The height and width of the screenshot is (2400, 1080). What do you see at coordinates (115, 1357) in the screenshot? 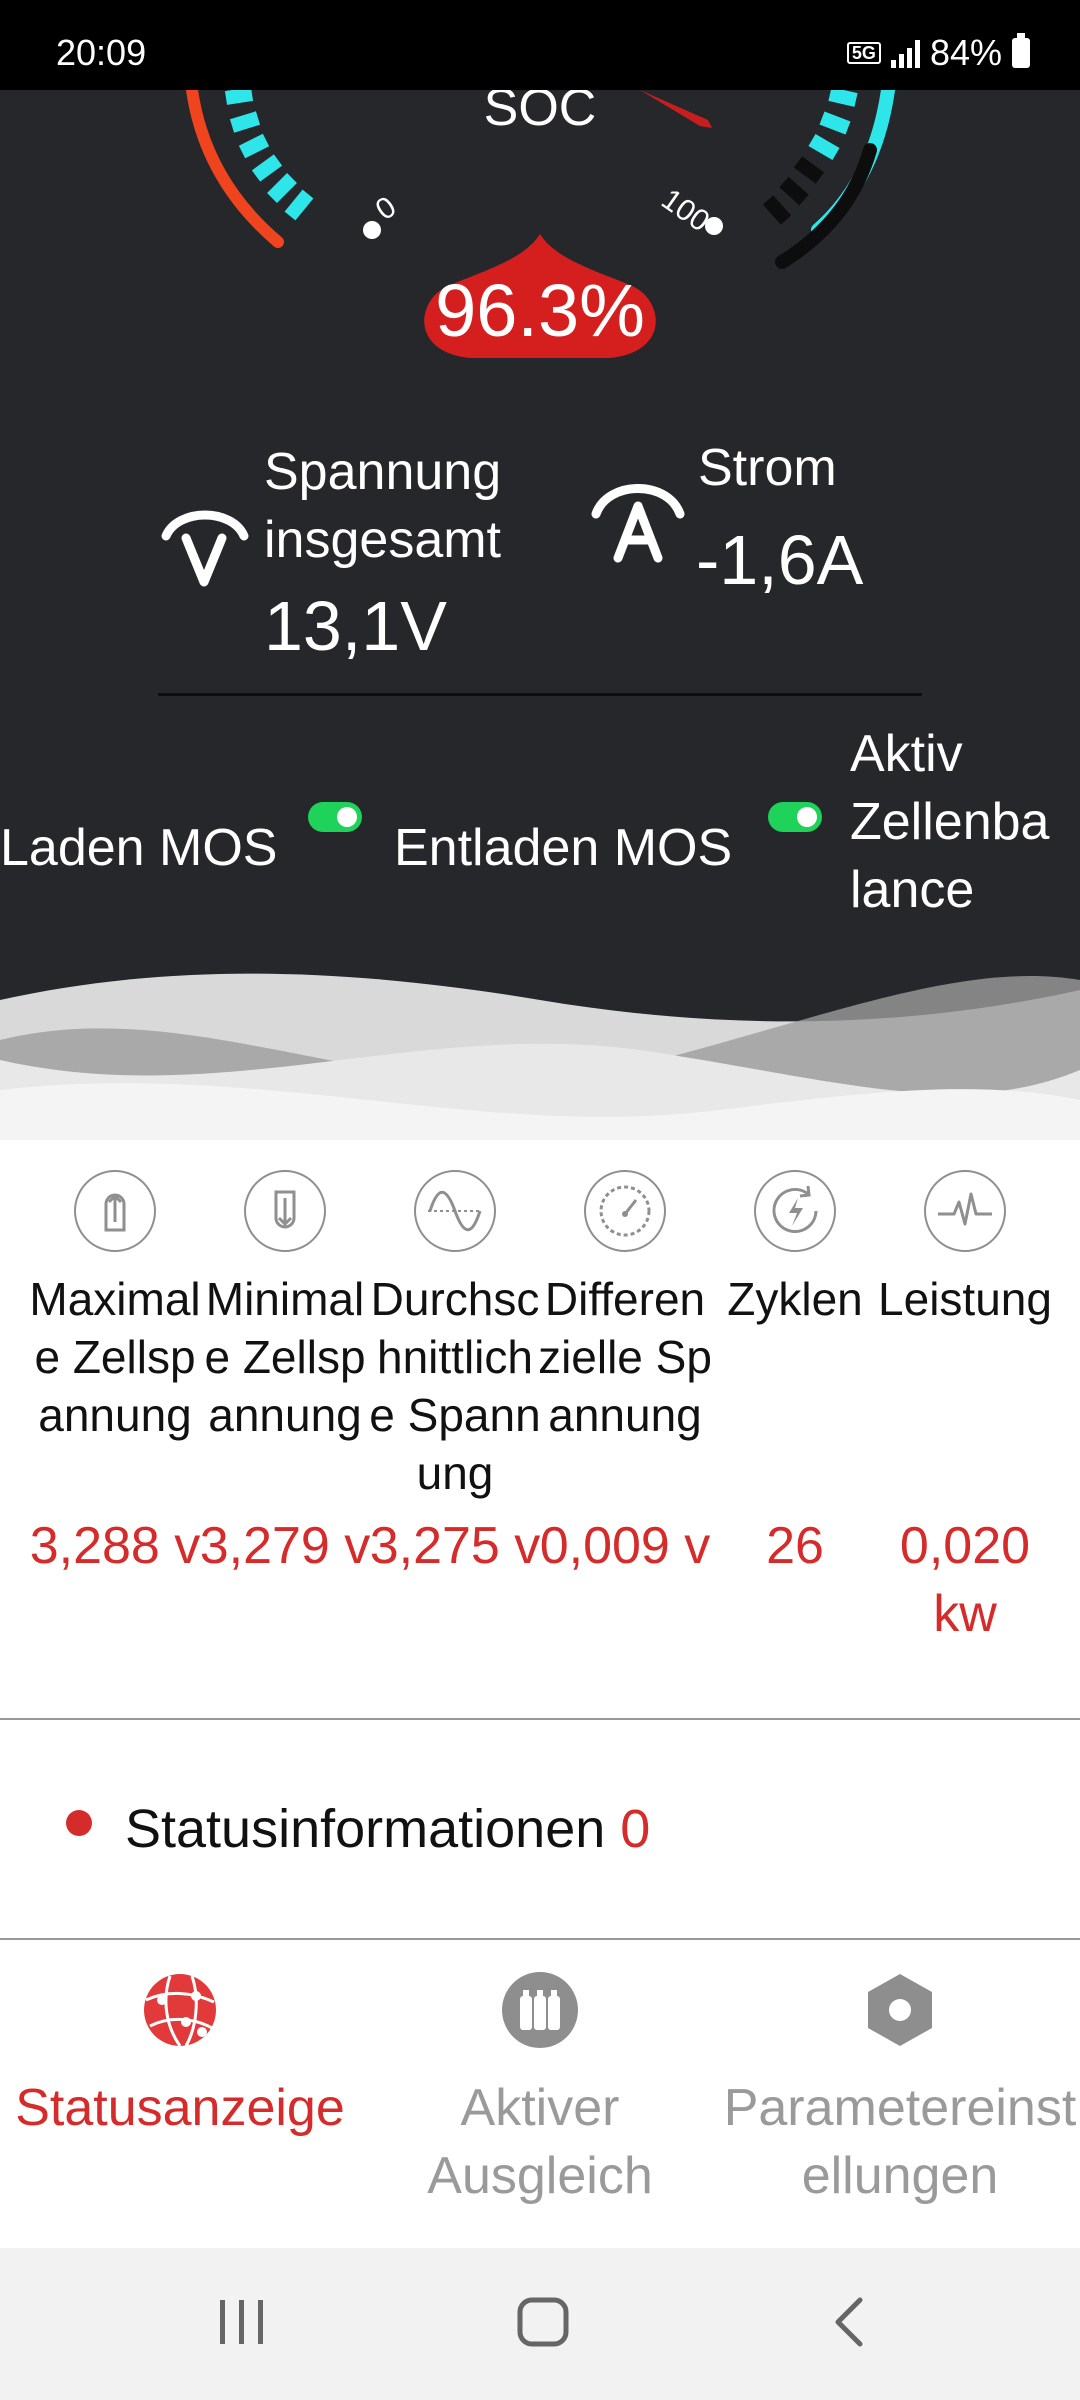
I see `metric-name: Maximale Zellspannung` at bounding box center [115, 1357].